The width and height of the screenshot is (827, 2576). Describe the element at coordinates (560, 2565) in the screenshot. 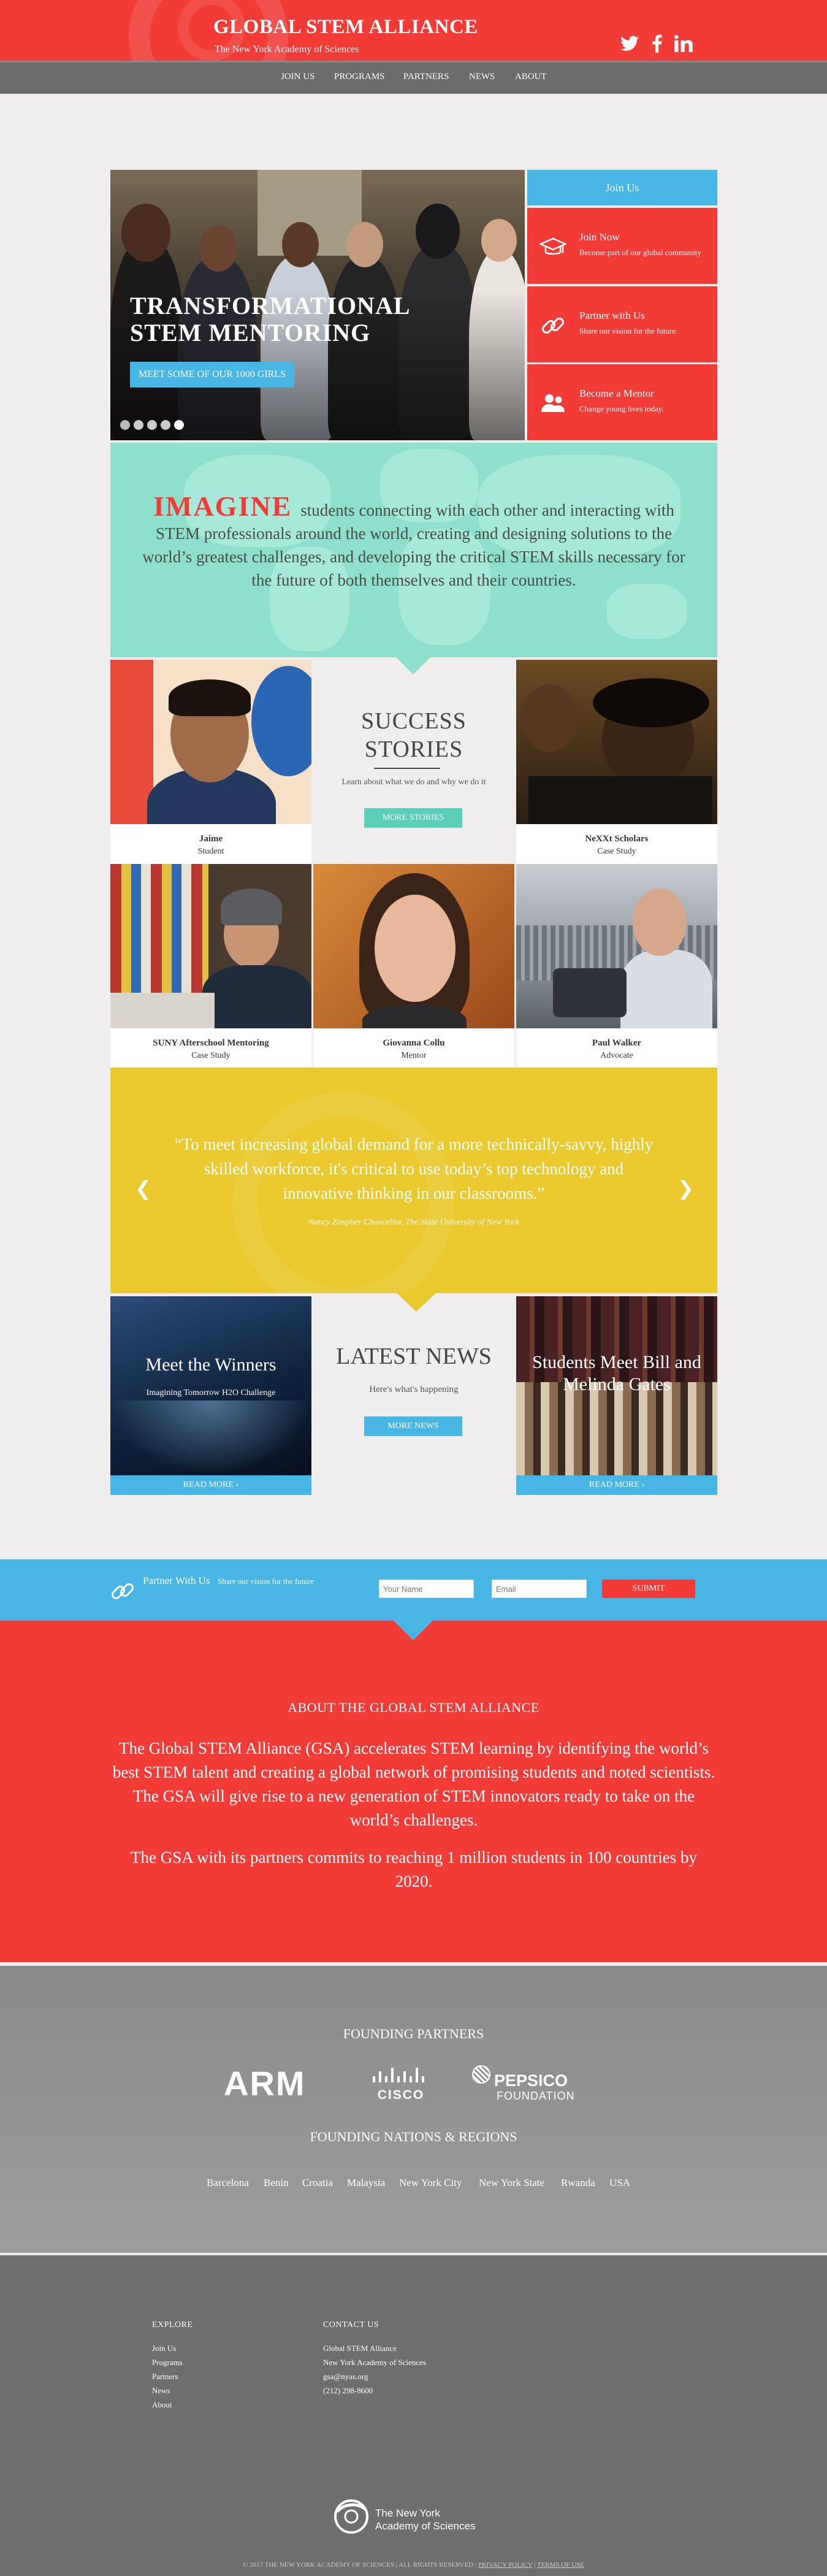

I see `terms-of-use-link: TERMS OF USE` at that location.